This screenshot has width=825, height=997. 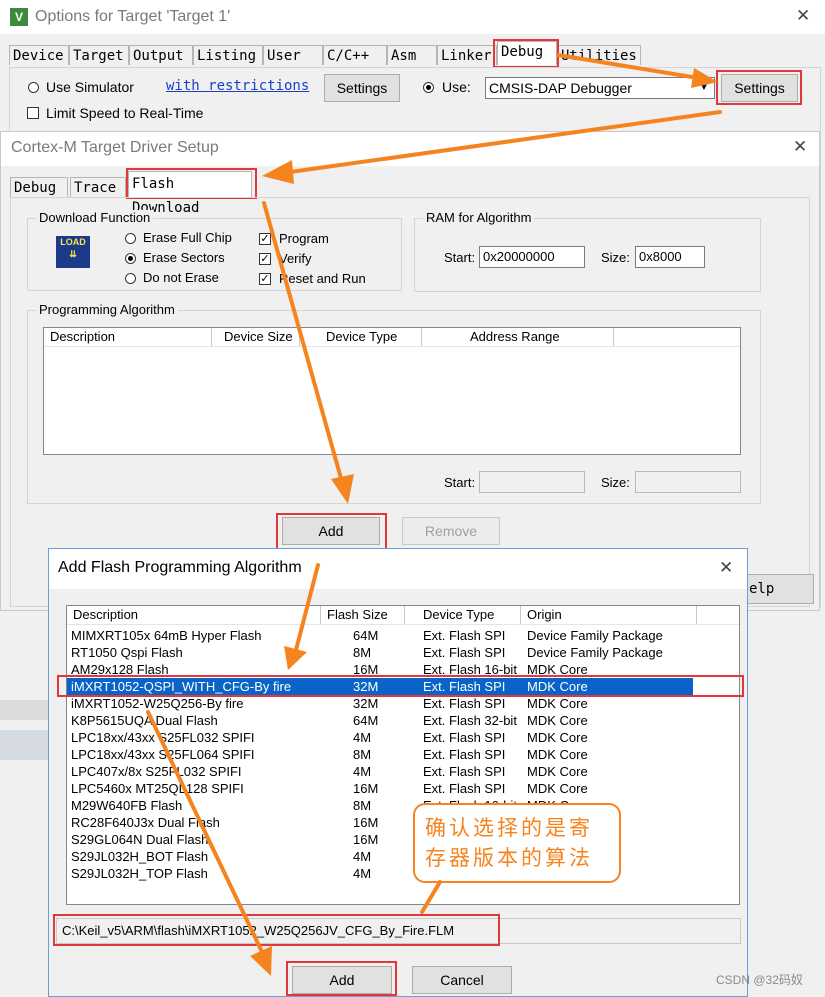 What do you see at coordinates (431, 897) in the screenshot?
I see `arrow-callout` at bounding box center [431, 897].